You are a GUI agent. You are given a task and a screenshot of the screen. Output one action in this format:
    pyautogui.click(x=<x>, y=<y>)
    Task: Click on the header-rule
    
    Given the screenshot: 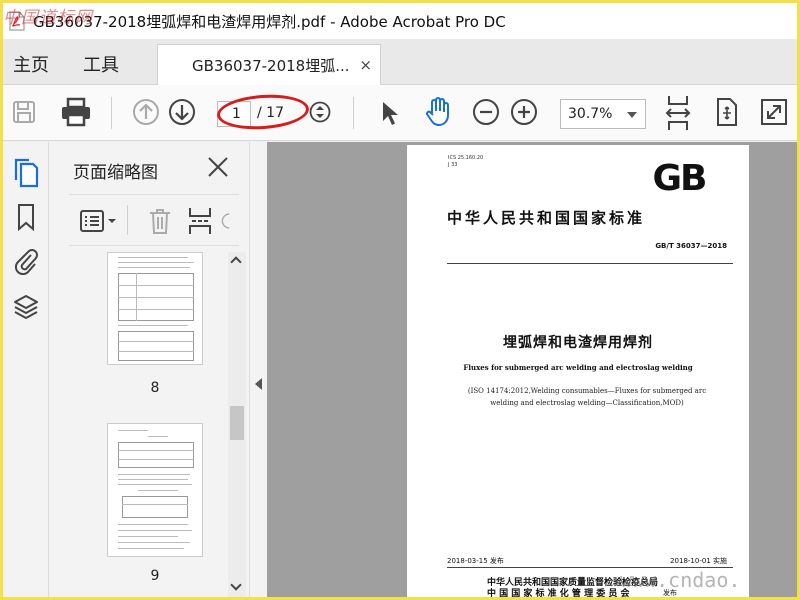 What is the action you would take?
    pyautogui.click(x=590, y=263)
    